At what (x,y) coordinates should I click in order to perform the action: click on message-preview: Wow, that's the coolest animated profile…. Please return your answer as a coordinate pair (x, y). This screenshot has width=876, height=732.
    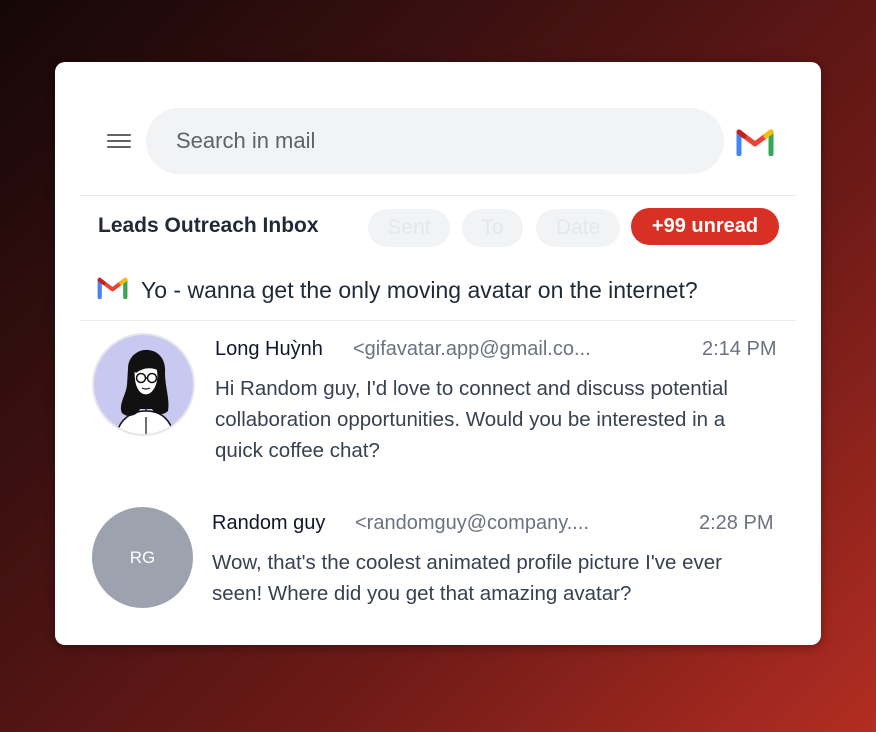
    Looking at the image, I should click on (467, 578).